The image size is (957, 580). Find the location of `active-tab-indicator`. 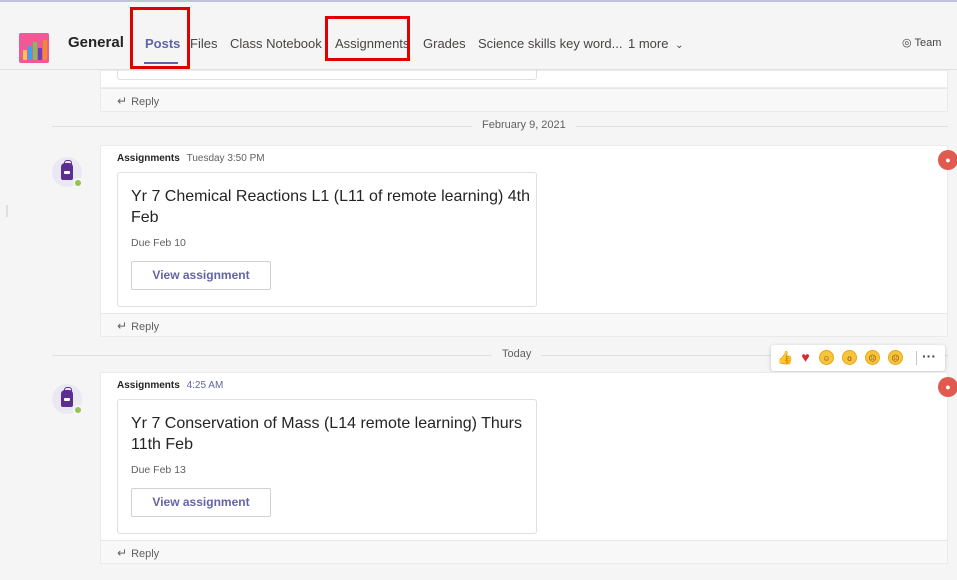

active-tab-indicator is located at coordinates (161, 63).